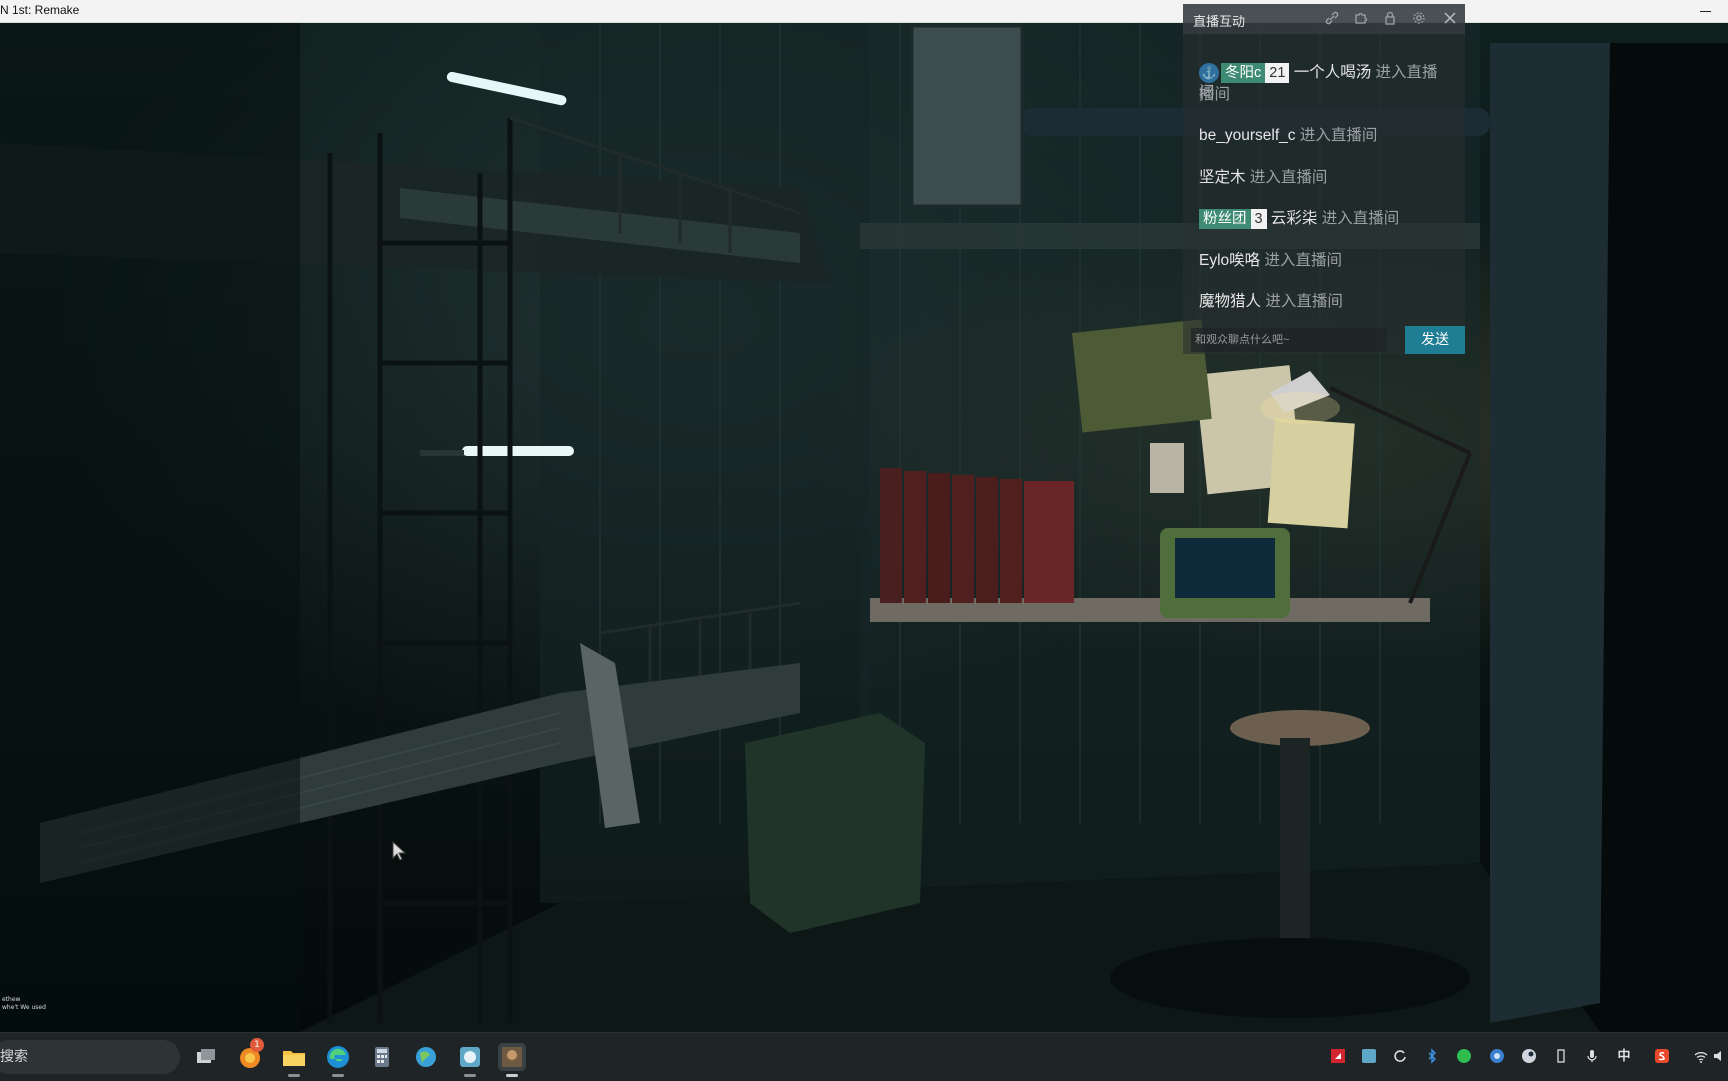 This screenshot has height=1081, width=1728. Describe the element at coordinates (1497, 1057) in the screenshot. I see `cloud-icon` at that location.